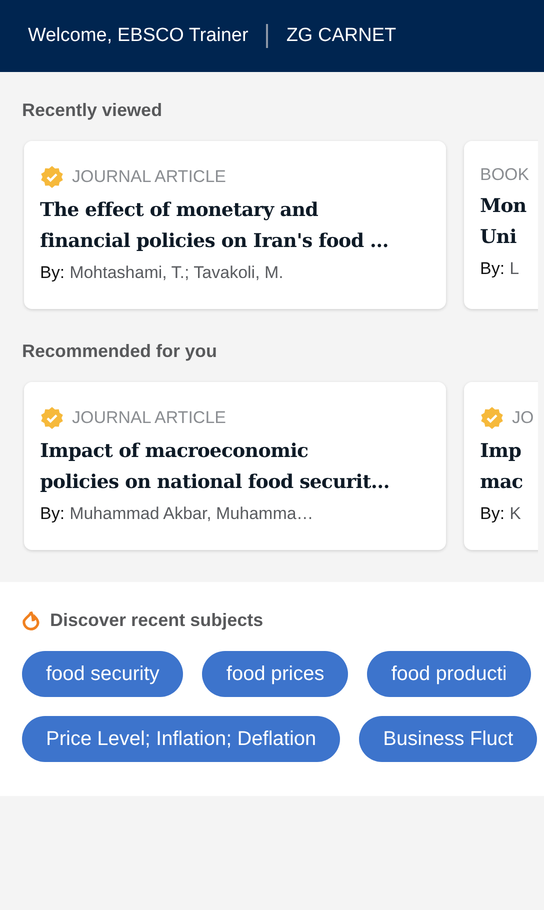  I want to click on subject-chip: food producti, so click(449, 674).